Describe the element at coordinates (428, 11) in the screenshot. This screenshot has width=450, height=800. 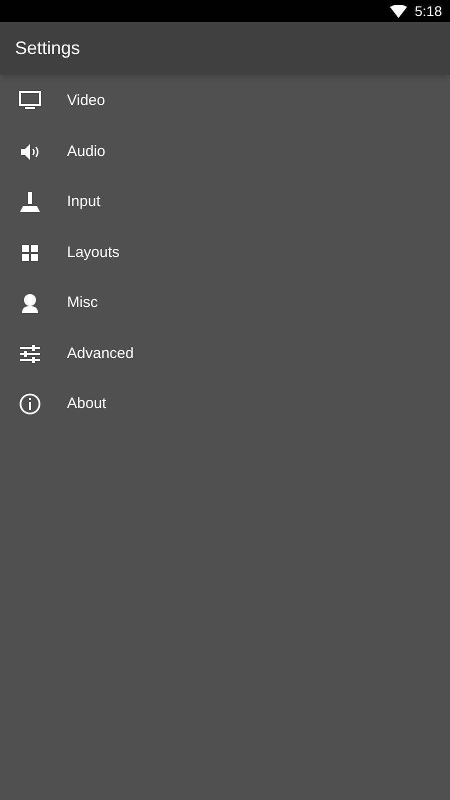
I see `clock-time: 5:18` at that location.